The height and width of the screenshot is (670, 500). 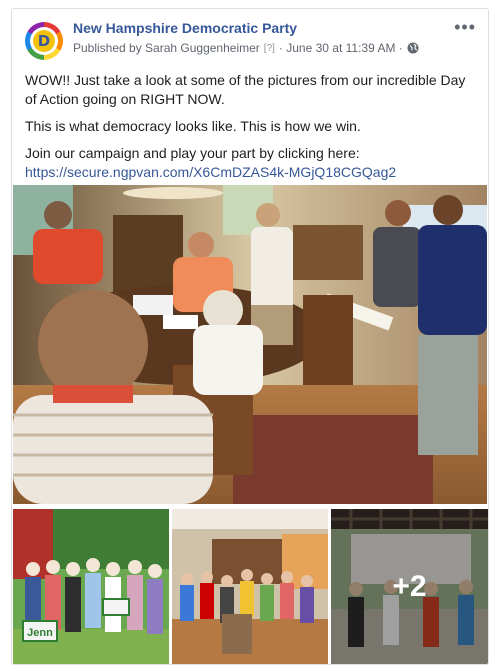 What do you see at coordinates (465, 27) in the screenshot?
I see `more-options-icon: •••` at bounding box center [465, 27].